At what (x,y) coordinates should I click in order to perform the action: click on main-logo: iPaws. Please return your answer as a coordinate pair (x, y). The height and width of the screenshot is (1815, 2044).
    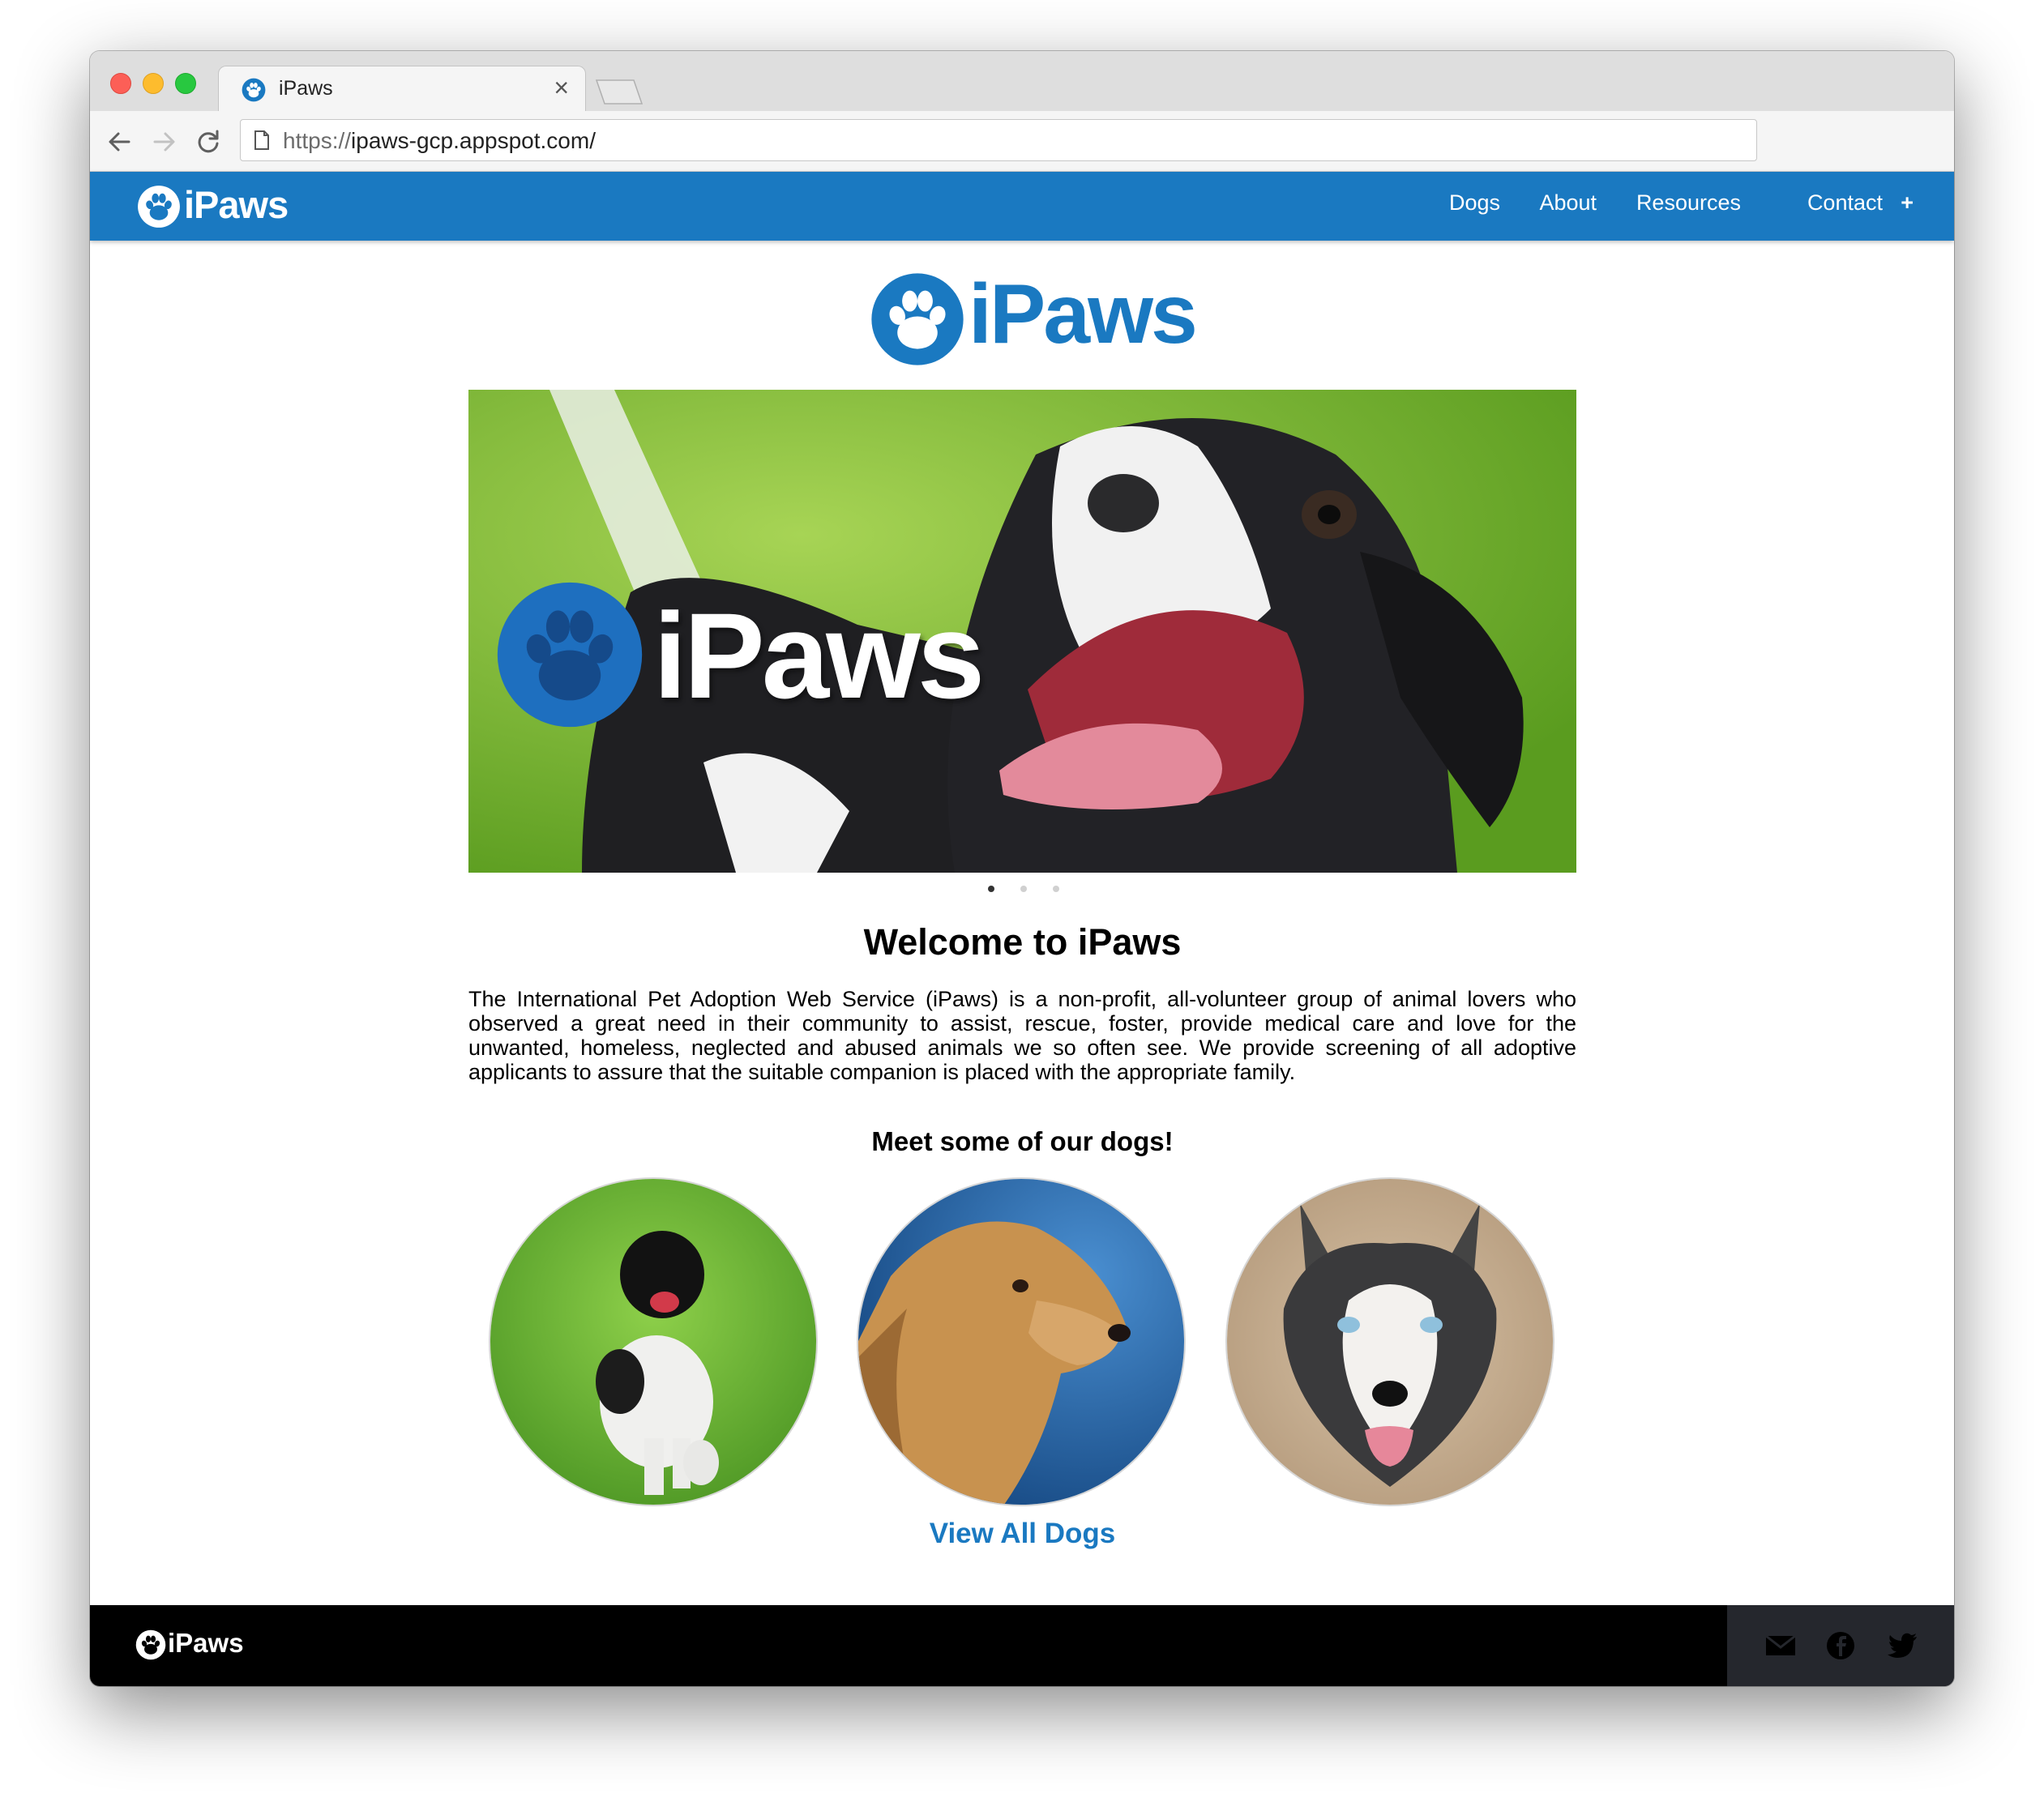
    Looking at the image, I should click on (1034, 318).